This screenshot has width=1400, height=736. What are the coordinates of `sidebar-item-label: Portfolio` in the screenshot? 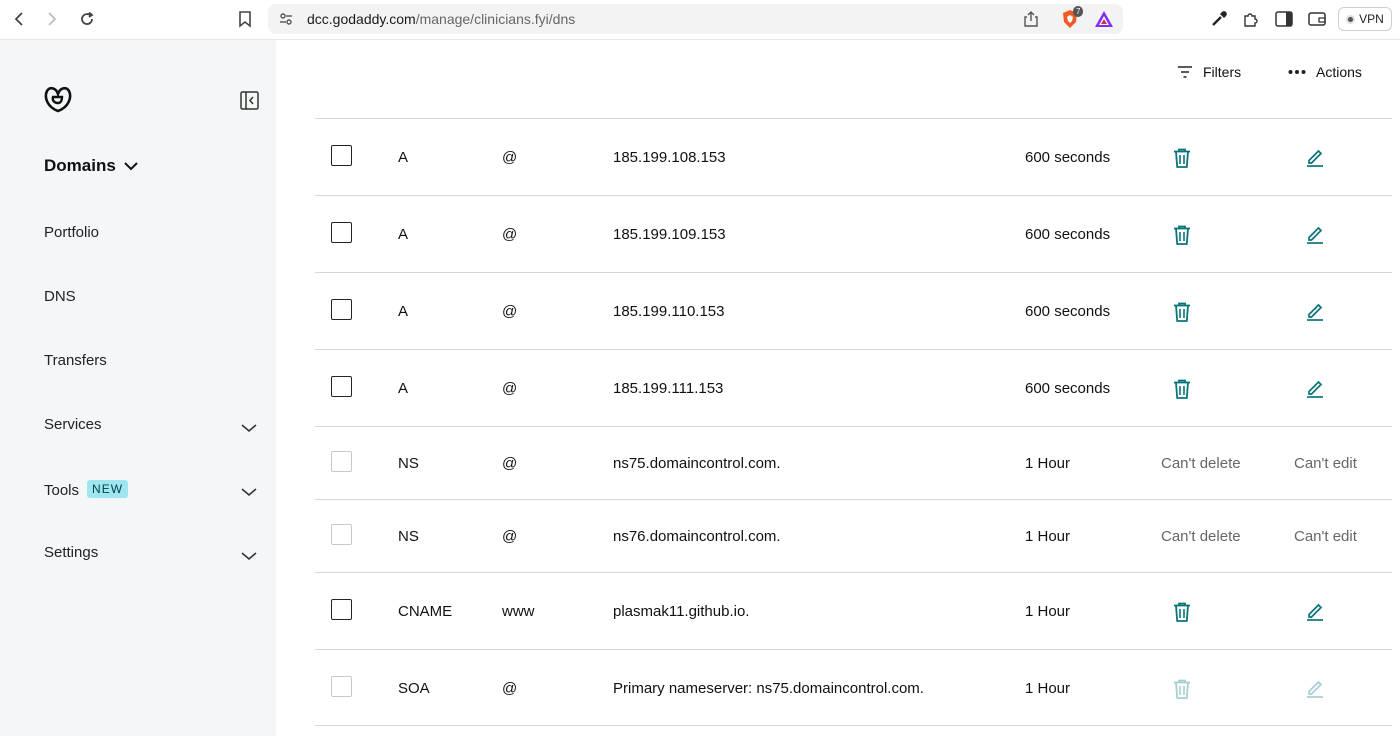 It's located at (72, 232).